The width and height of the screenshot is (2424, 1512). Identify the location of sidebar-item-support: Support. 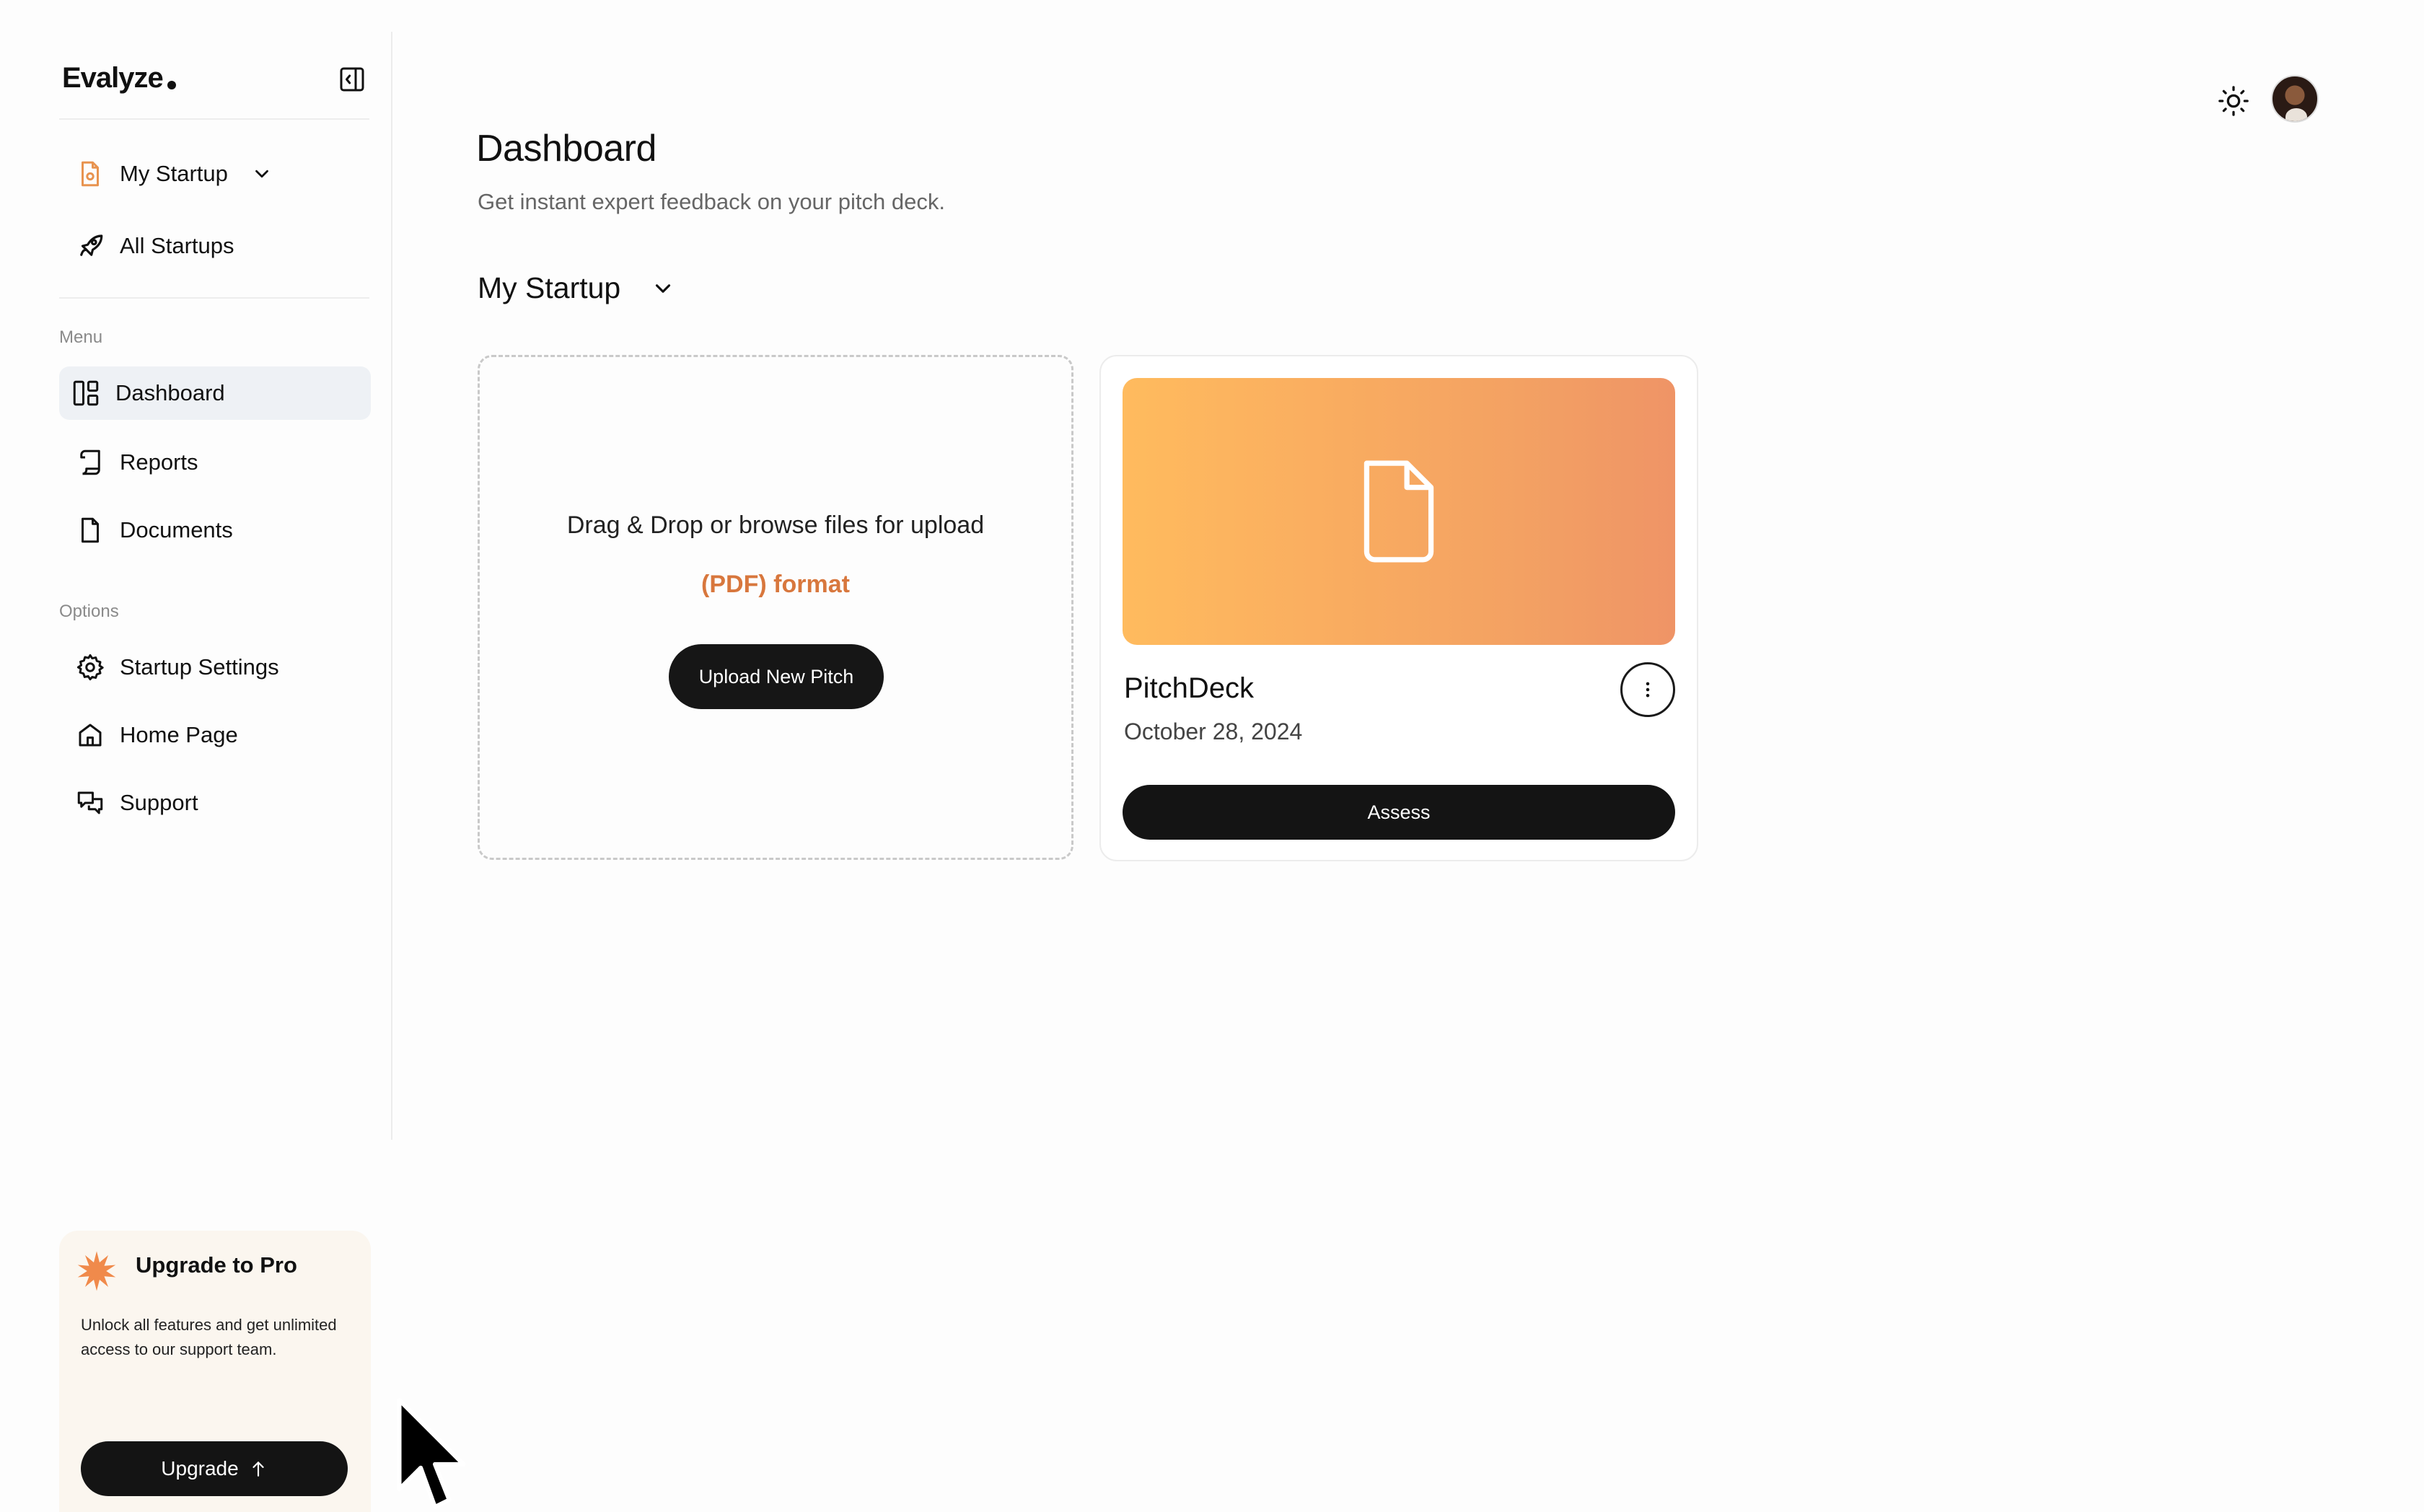
(215, 803).